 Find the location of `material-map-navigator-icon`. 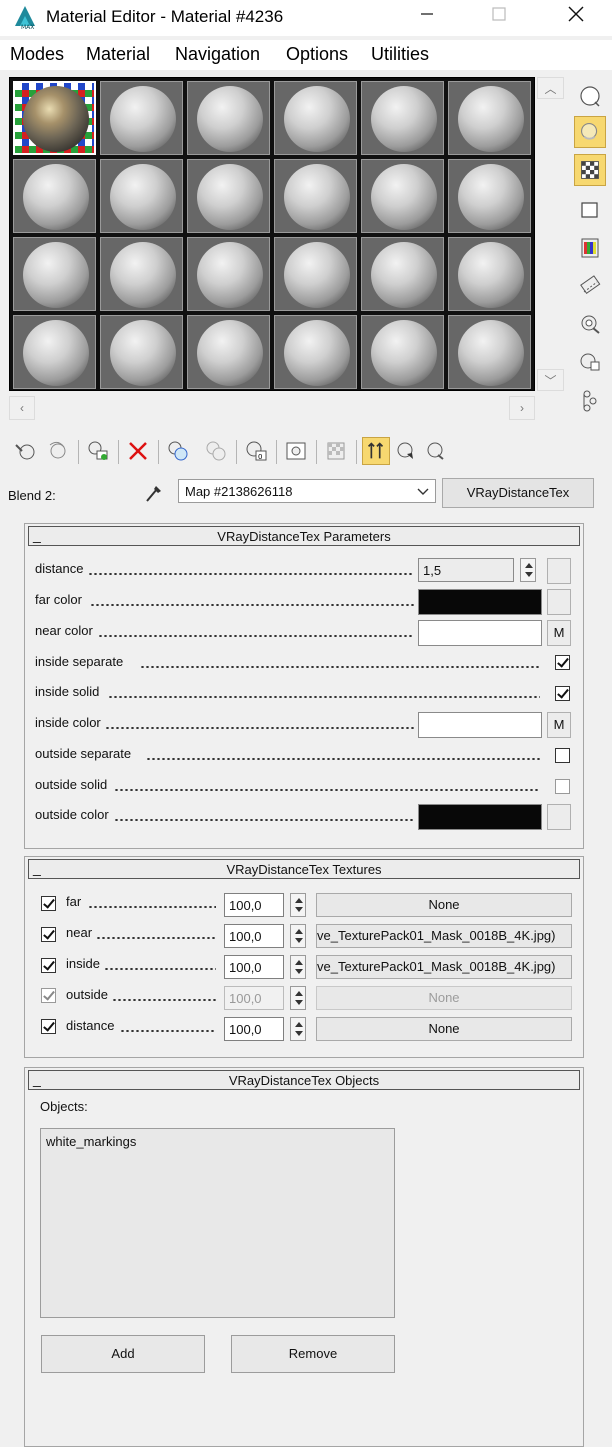

material-map-navigator-icon is located at coordinates (590, 400).